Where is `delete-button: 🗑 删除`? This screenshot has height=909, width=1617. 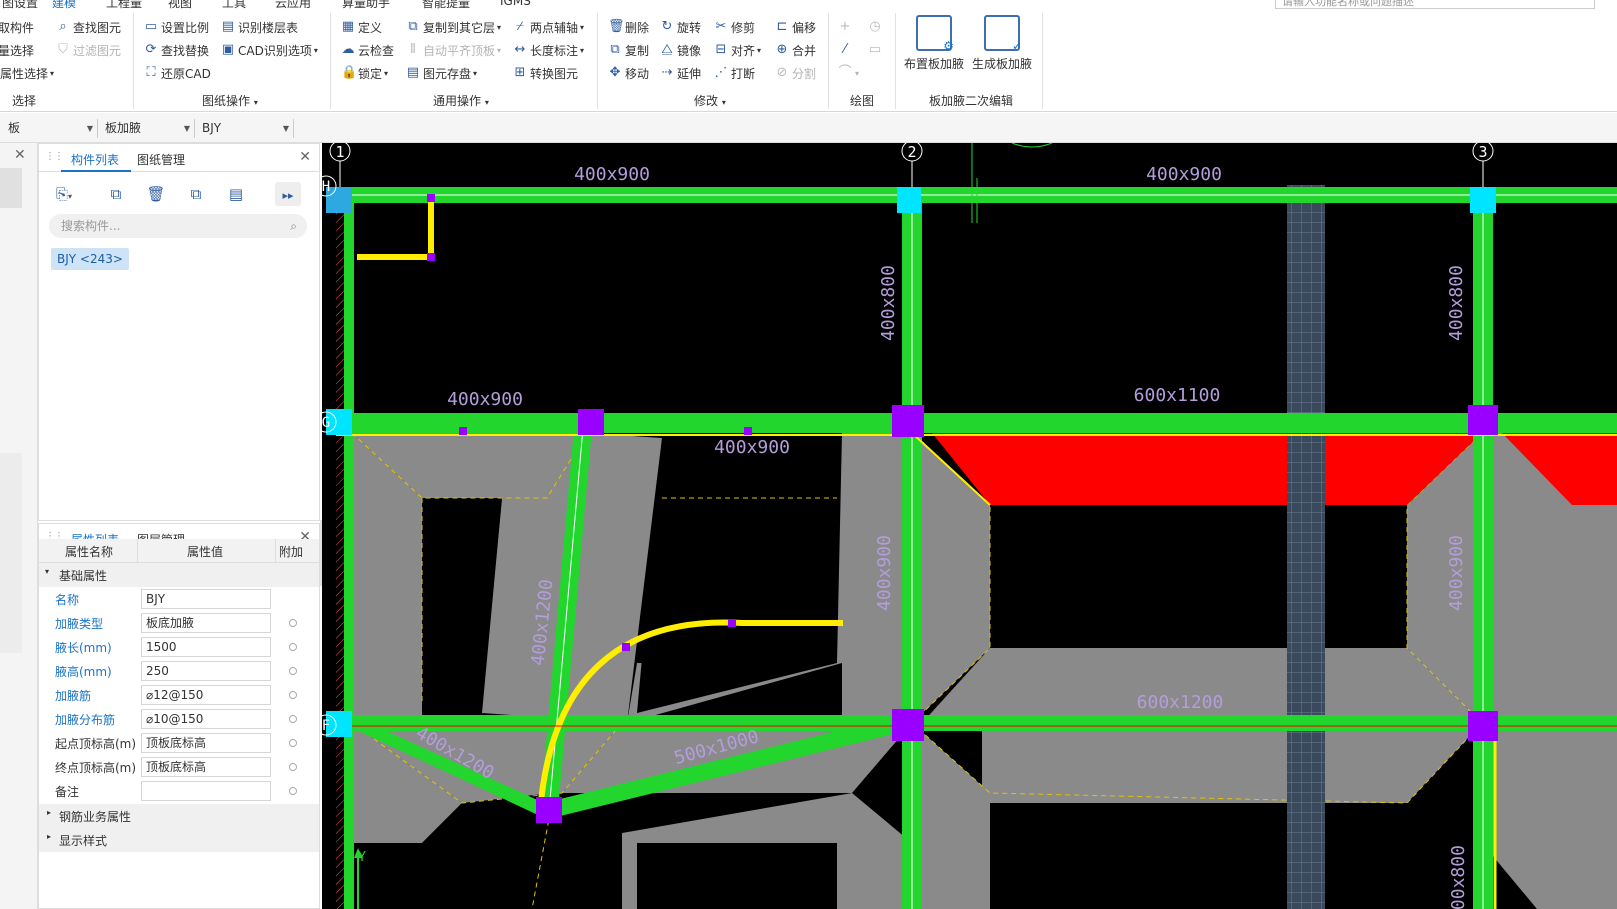
delete-button: 🗑 删除 is located at coordinates (628, 27).